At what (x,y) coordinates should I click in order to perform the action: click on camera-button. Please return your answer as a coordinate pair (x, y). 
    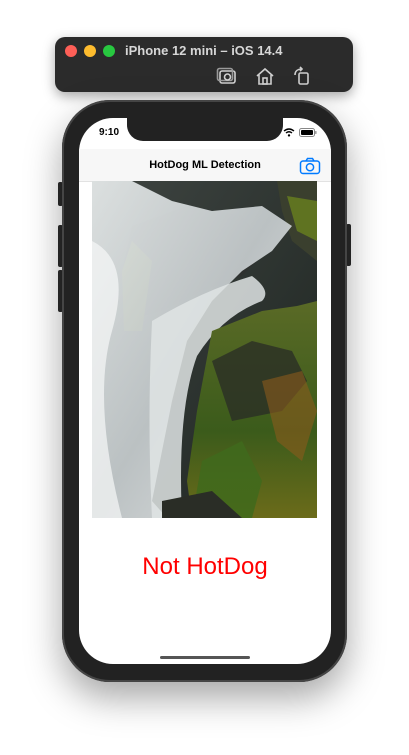
    Looking at the image, I should click on (310, 166).